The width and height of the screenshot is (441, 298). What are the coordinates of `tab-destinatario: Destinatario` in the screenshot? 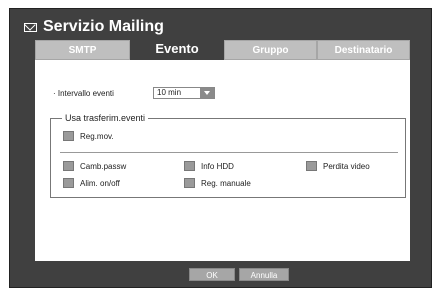 It's located at (363, 50).